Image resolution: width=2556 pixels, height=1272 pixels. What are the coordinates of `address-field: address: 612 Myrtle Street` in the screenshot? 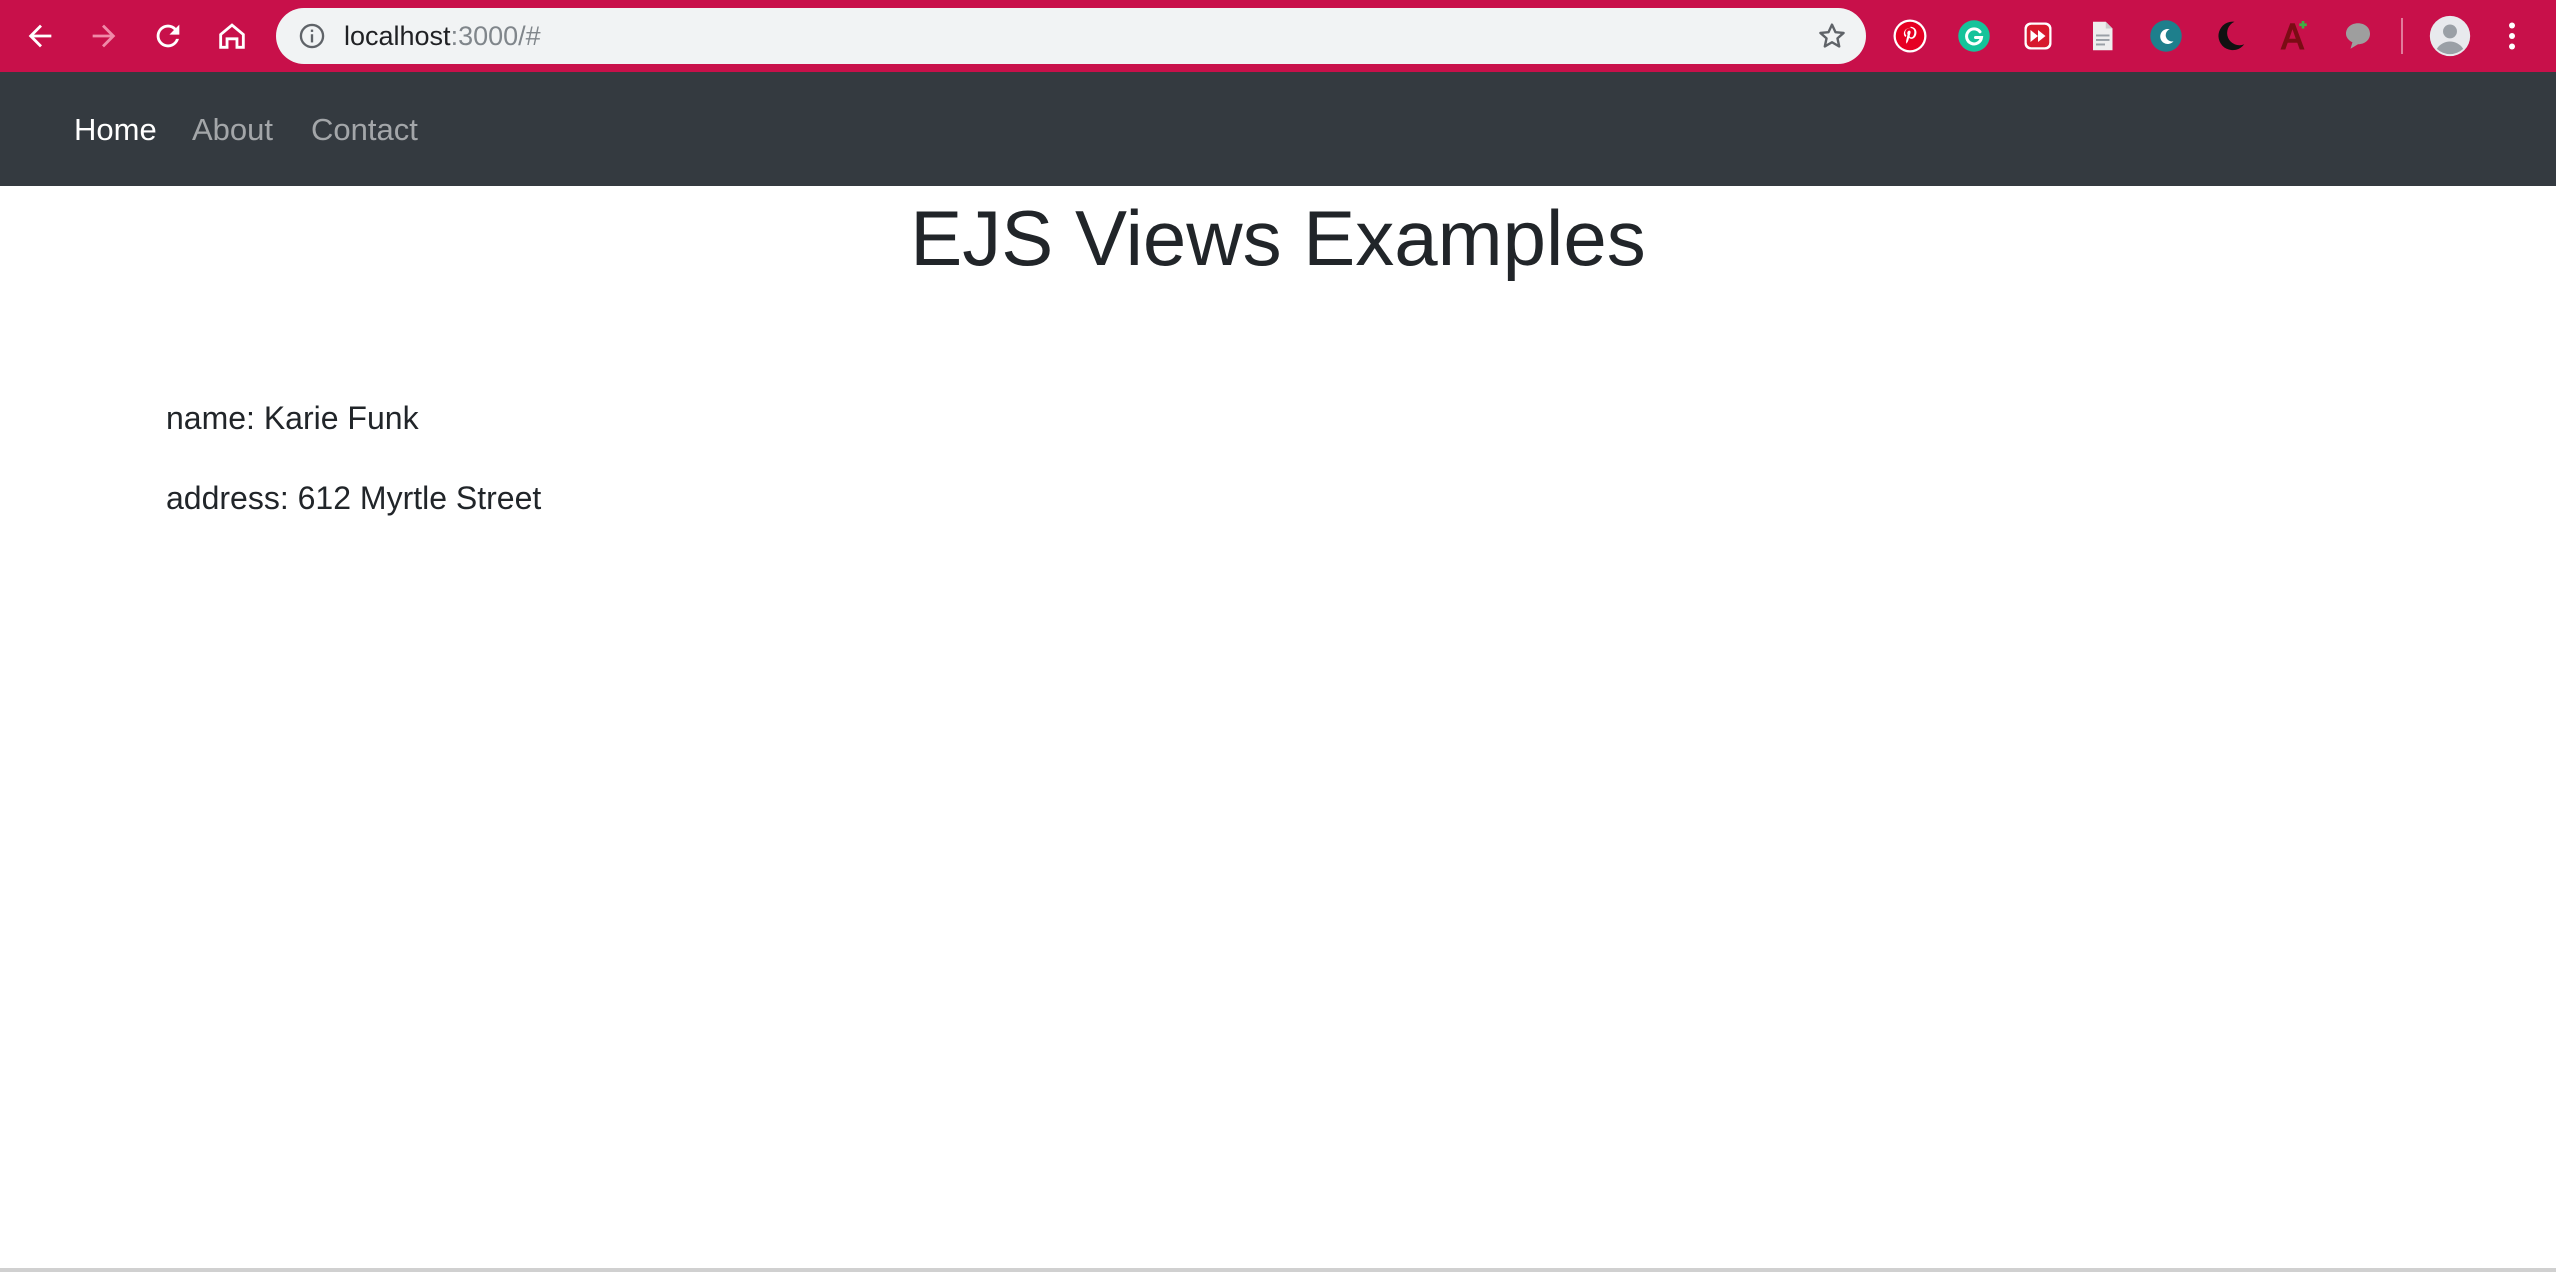 It's located at (354, 498).